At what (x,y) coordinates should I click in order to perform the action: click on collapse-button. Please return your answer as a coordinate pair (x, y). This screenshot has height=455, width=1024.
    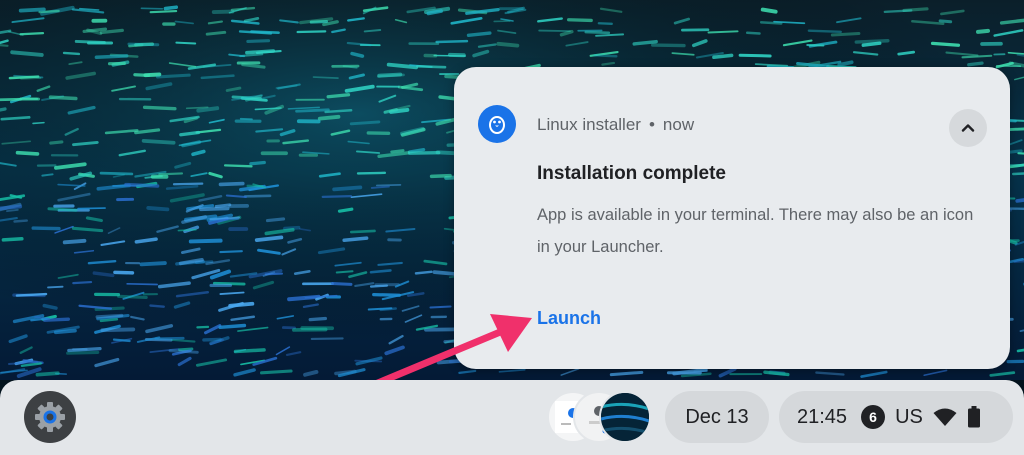
    Looking at the image, I should click on (968, 128).